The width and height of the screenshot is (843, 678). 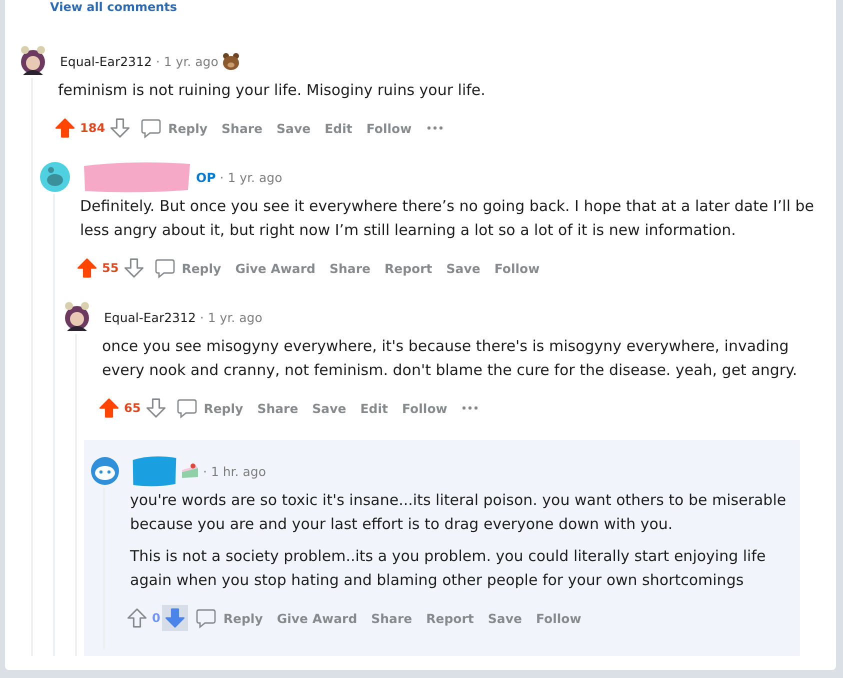 What do you see at coordinates (234, 471) in the screenshot?
I see `timestamp: · 1 hr. ago` at bounding box center [234, 471].